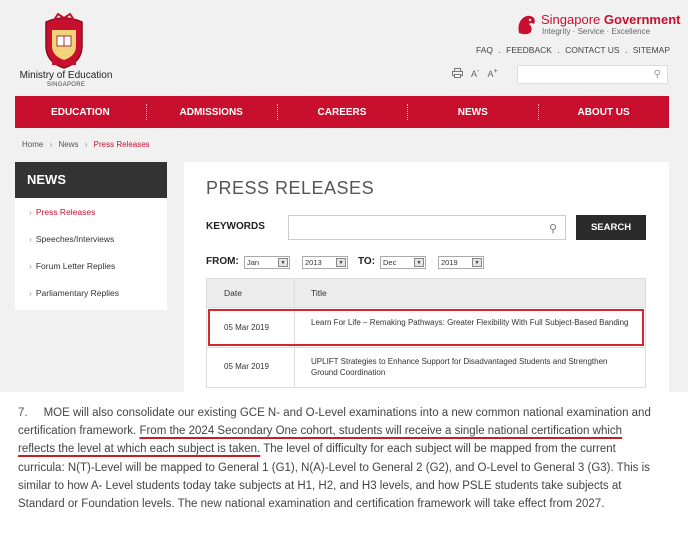 The image size is (688, 551). I want to click on breadcrumb-home: Home, so click(32, 144).